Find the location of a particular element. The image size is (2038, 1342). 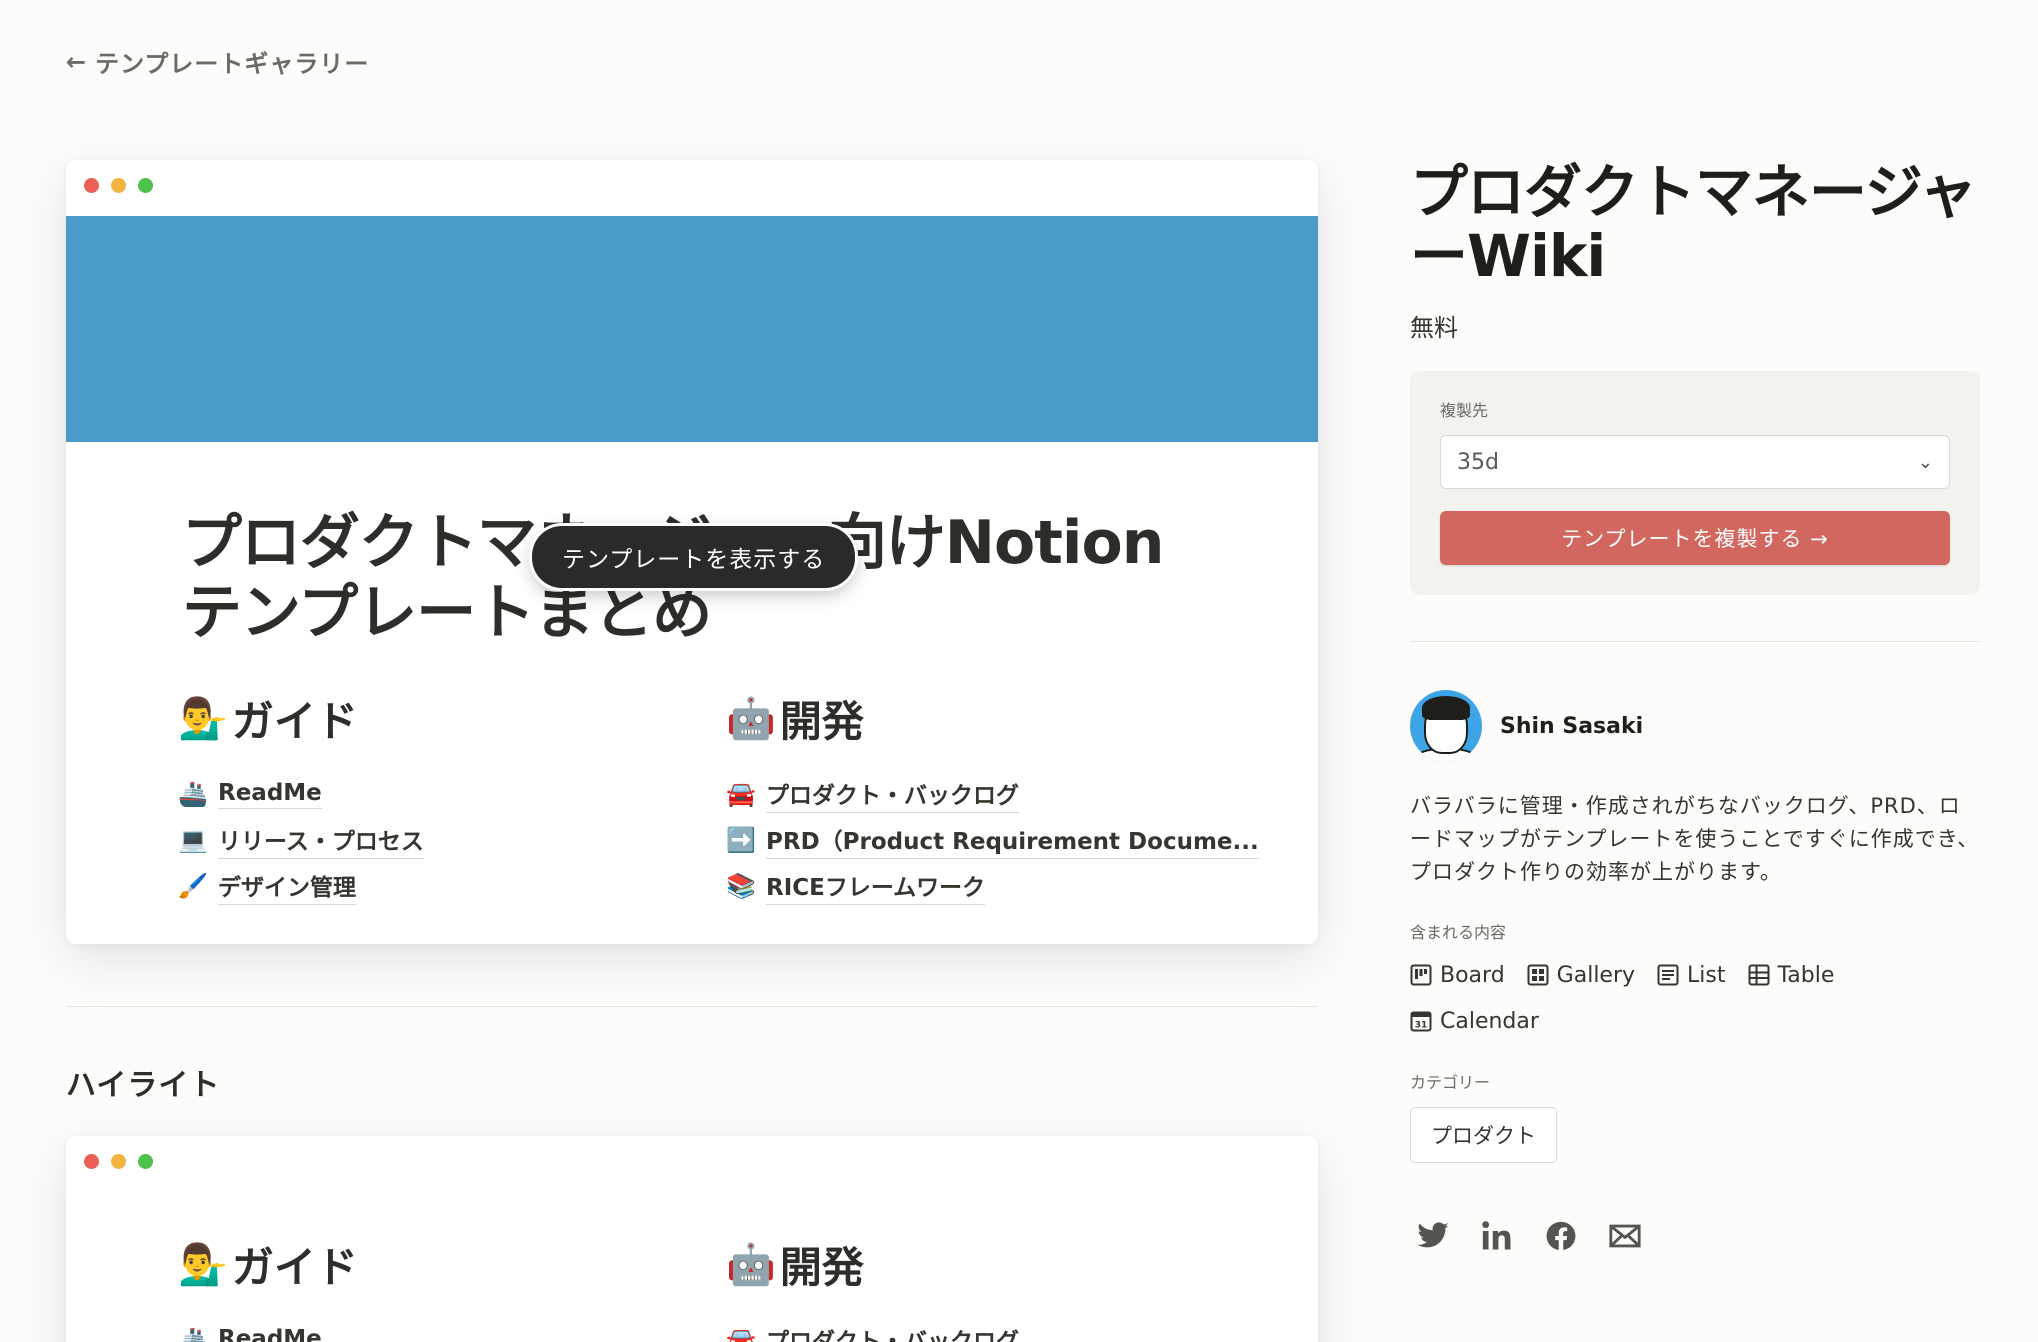

mail-icon is located at coordinates (1625, 1236).